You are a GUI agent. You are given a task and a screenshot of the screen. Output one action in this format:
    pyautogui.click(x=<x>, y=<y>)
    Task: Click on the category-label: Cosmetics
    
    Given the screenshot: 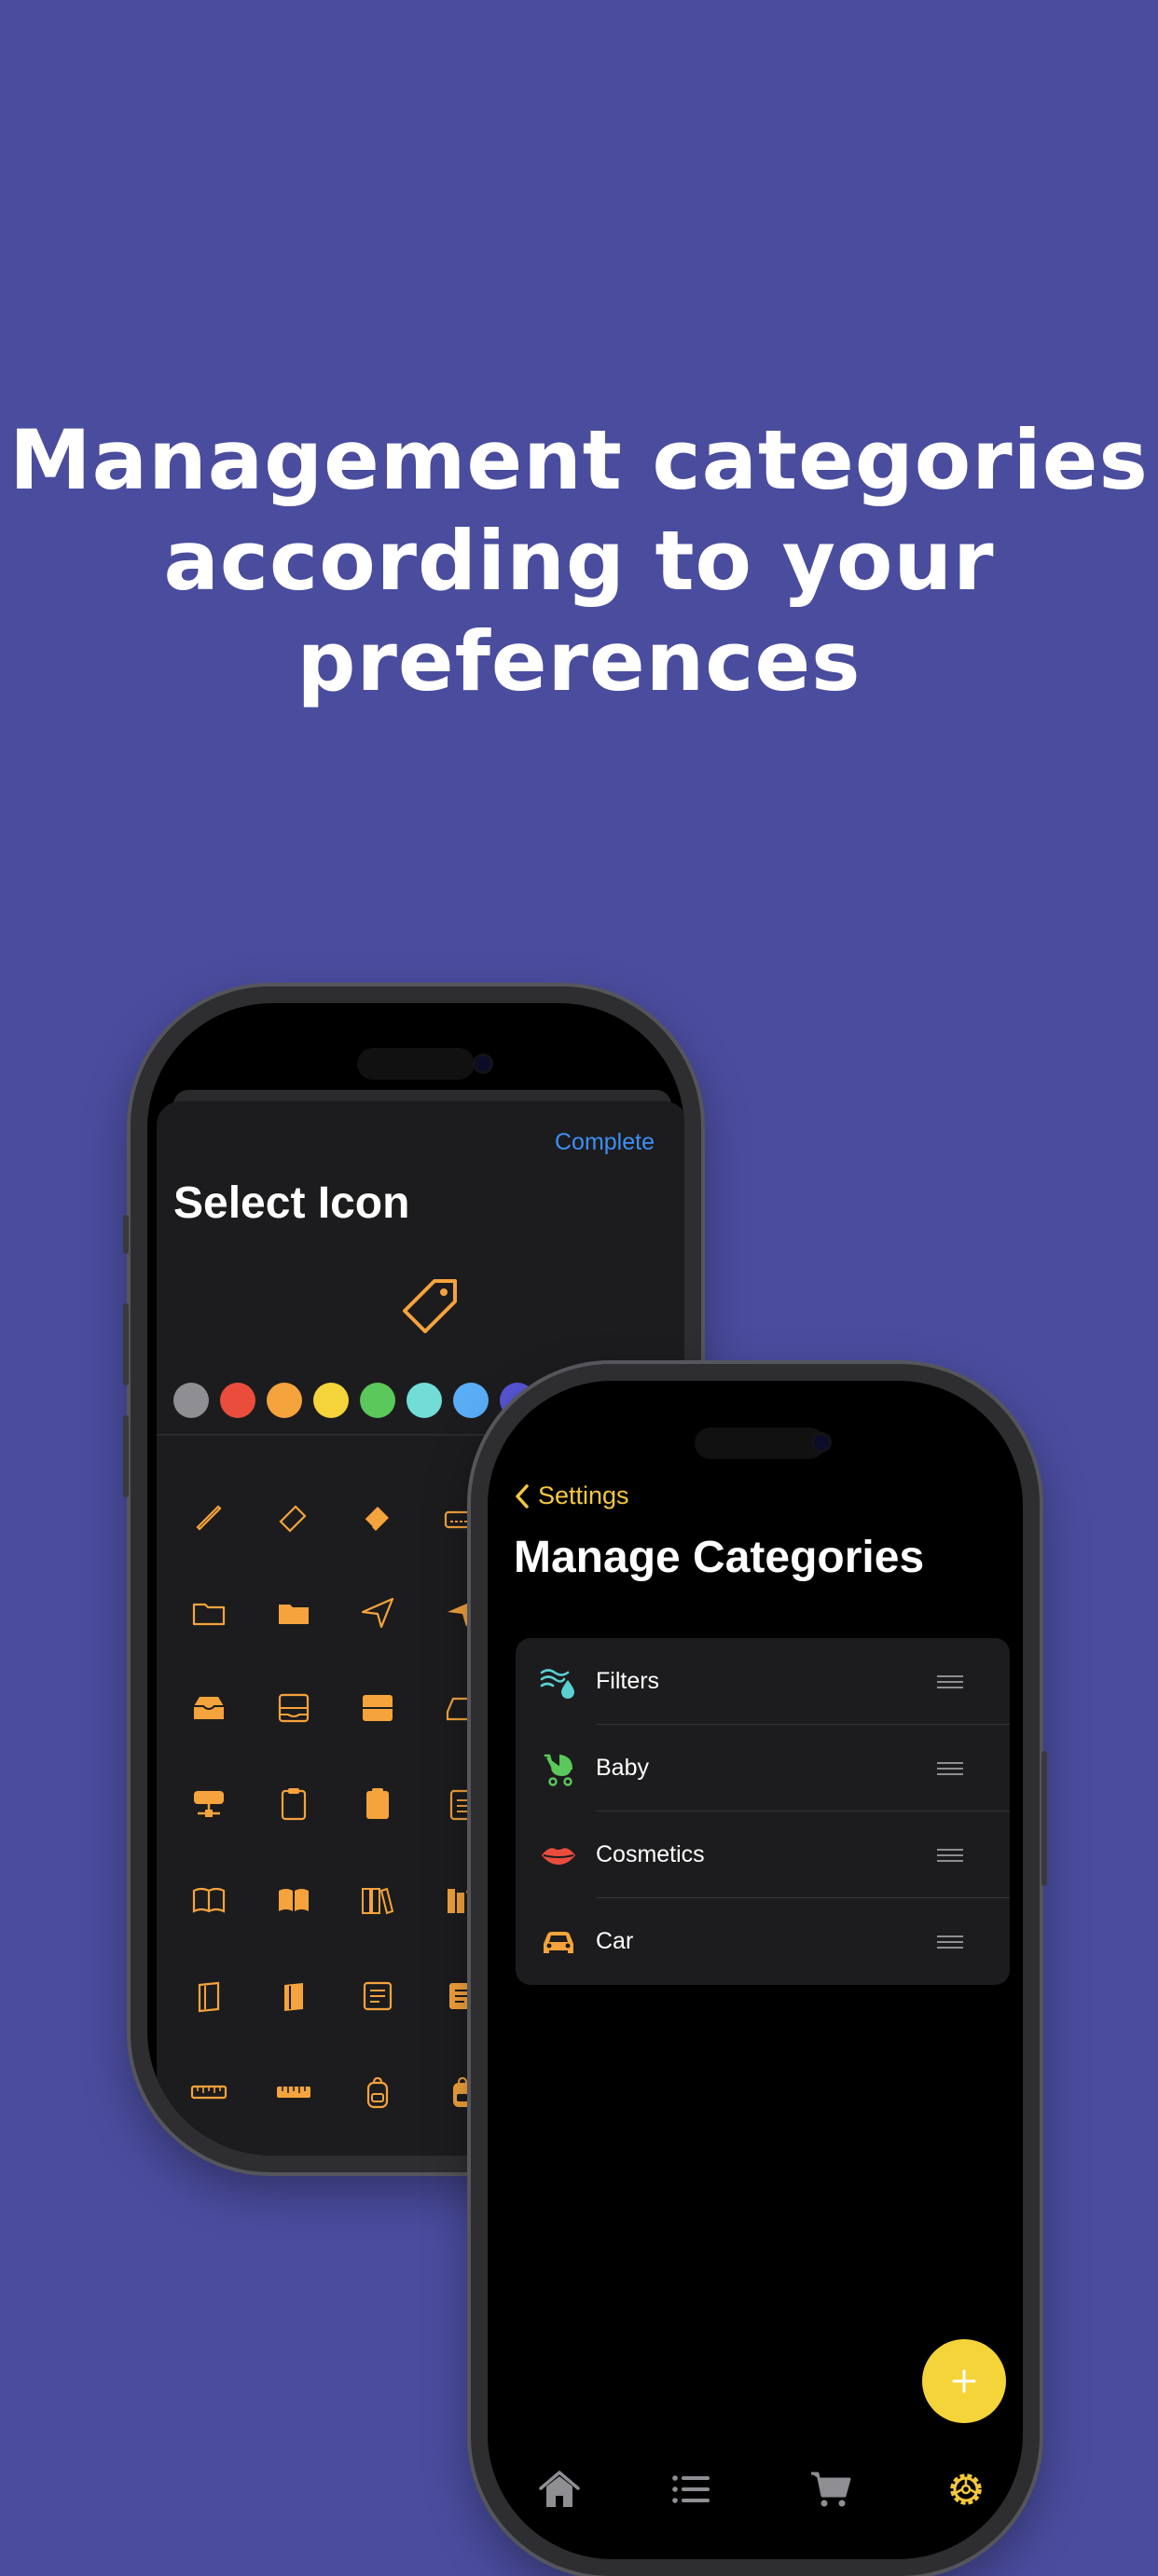 What is the action you would take?
    pyautogui.click(x=650, y=1854)
    